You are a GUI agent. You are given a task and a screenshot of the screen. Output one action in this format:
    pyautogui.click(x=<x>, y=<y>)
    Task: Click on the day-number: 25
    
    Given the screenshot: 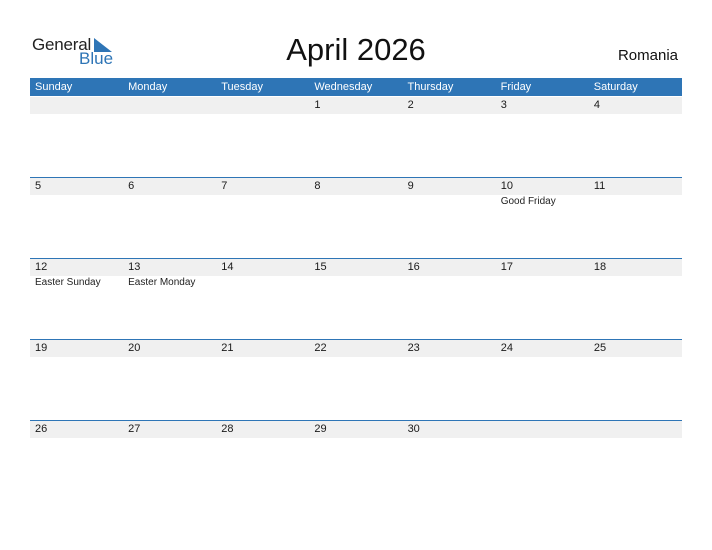 What is the action you would take?
    pyautogui.click(x=600, y=348)
    